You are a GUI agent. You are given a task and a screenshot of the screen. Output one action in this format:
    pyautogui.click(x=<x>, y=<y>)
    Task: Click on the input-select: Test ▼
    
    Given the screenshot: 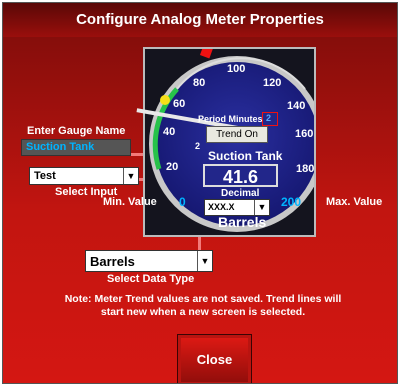 What is the action you would take?
    pyautogui.click(x=84, y=176)
    